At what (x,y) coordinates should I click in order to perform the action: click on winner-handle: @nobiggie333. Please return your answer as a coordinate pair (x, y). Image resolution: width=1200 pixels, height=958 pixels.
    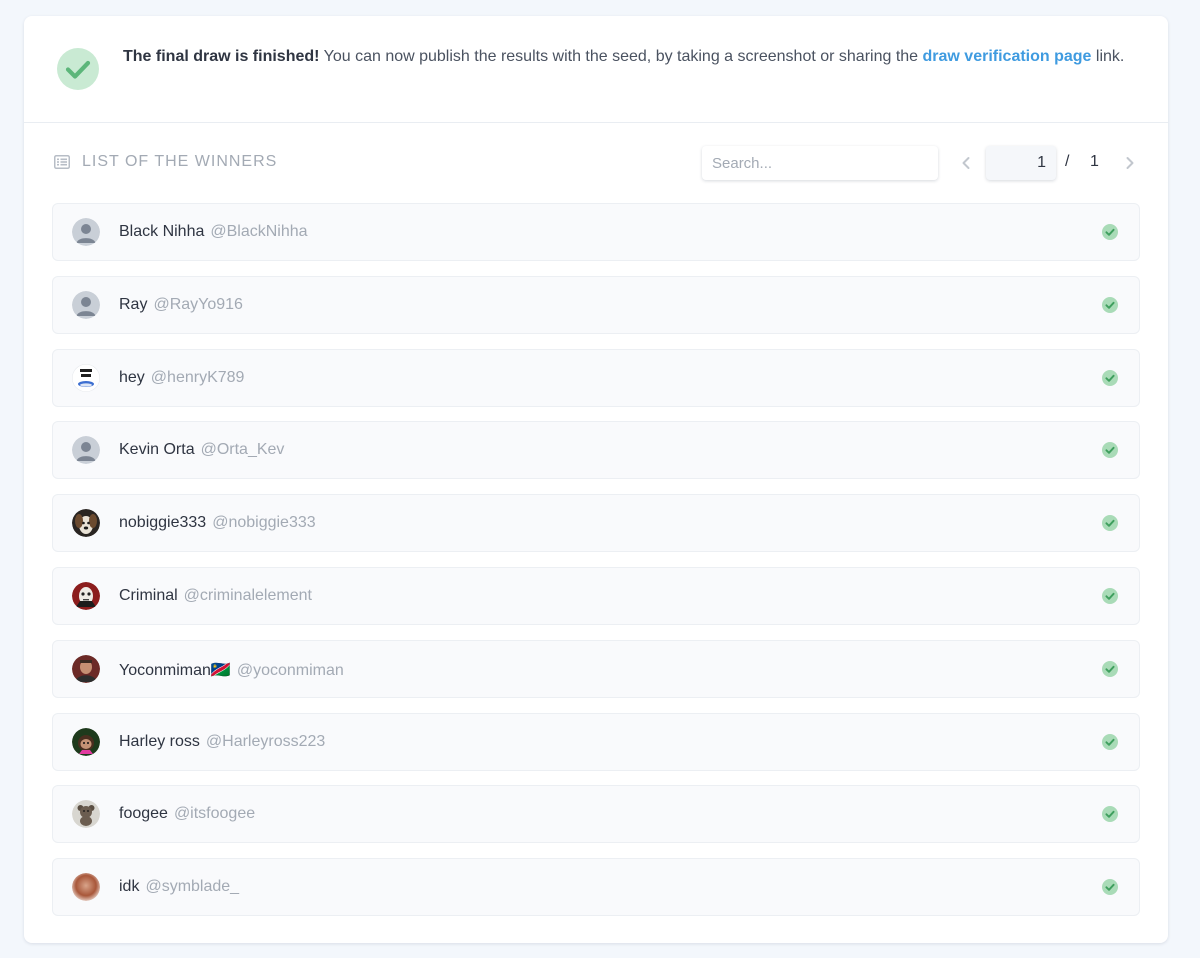
    Looking at the image, I should click on (264, 523).